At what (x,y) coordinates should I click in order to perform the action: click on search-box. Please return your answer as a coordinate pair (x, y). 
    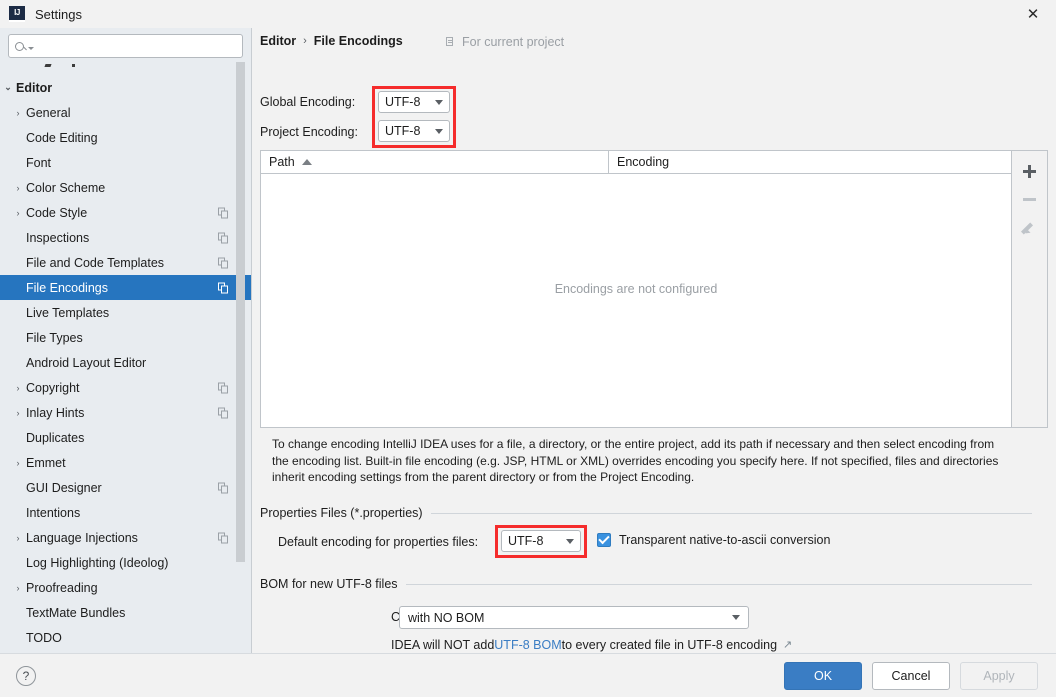
    Looking at the image, I should click on (125, 46).